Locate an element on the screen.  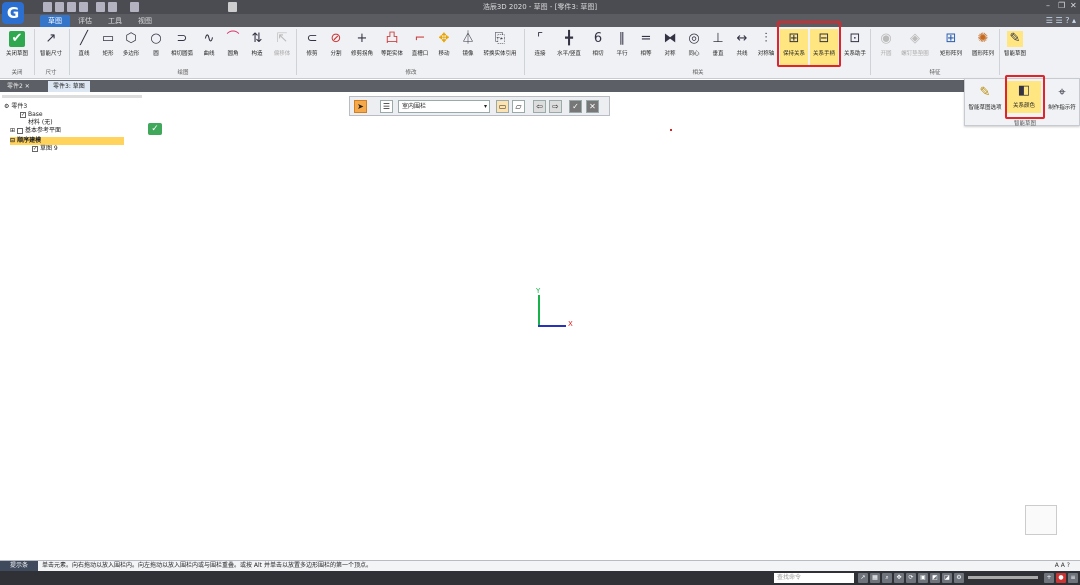
open-circle-button: ◉ 开圆 is located at coordinates (886, 43).